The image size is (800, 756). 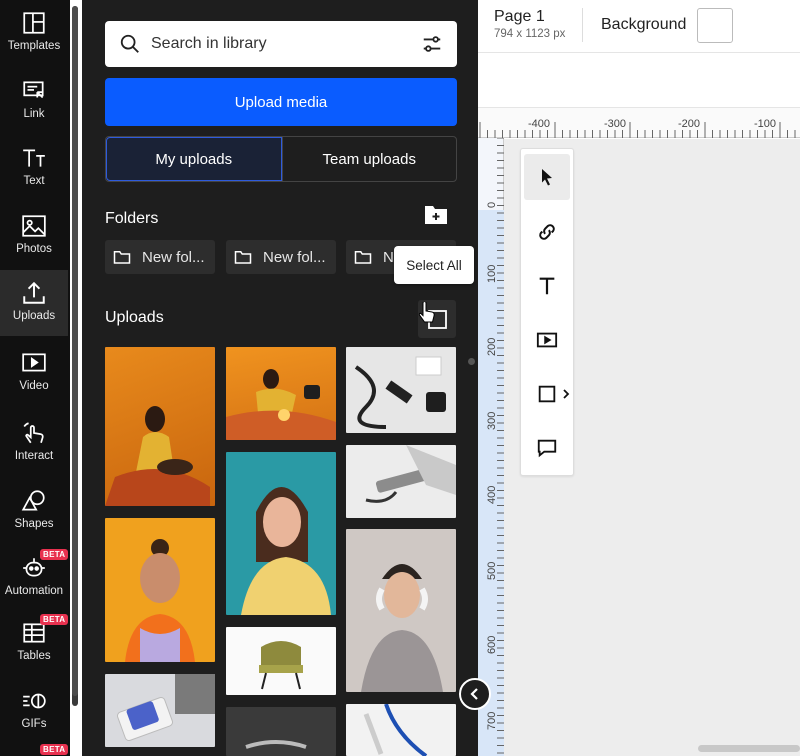 What do you see at coordinates (276, 744) in the screenshot?
I see `cable-photo` at bounding box center [276, 744].